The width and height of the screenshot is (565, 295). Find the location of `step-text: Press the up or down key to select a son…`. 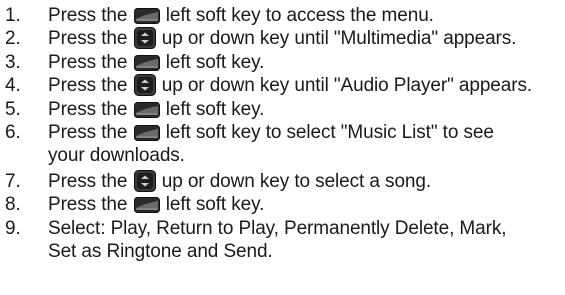

step-text: Press the up or down key to select a son… is located at coordinates (239, 181).